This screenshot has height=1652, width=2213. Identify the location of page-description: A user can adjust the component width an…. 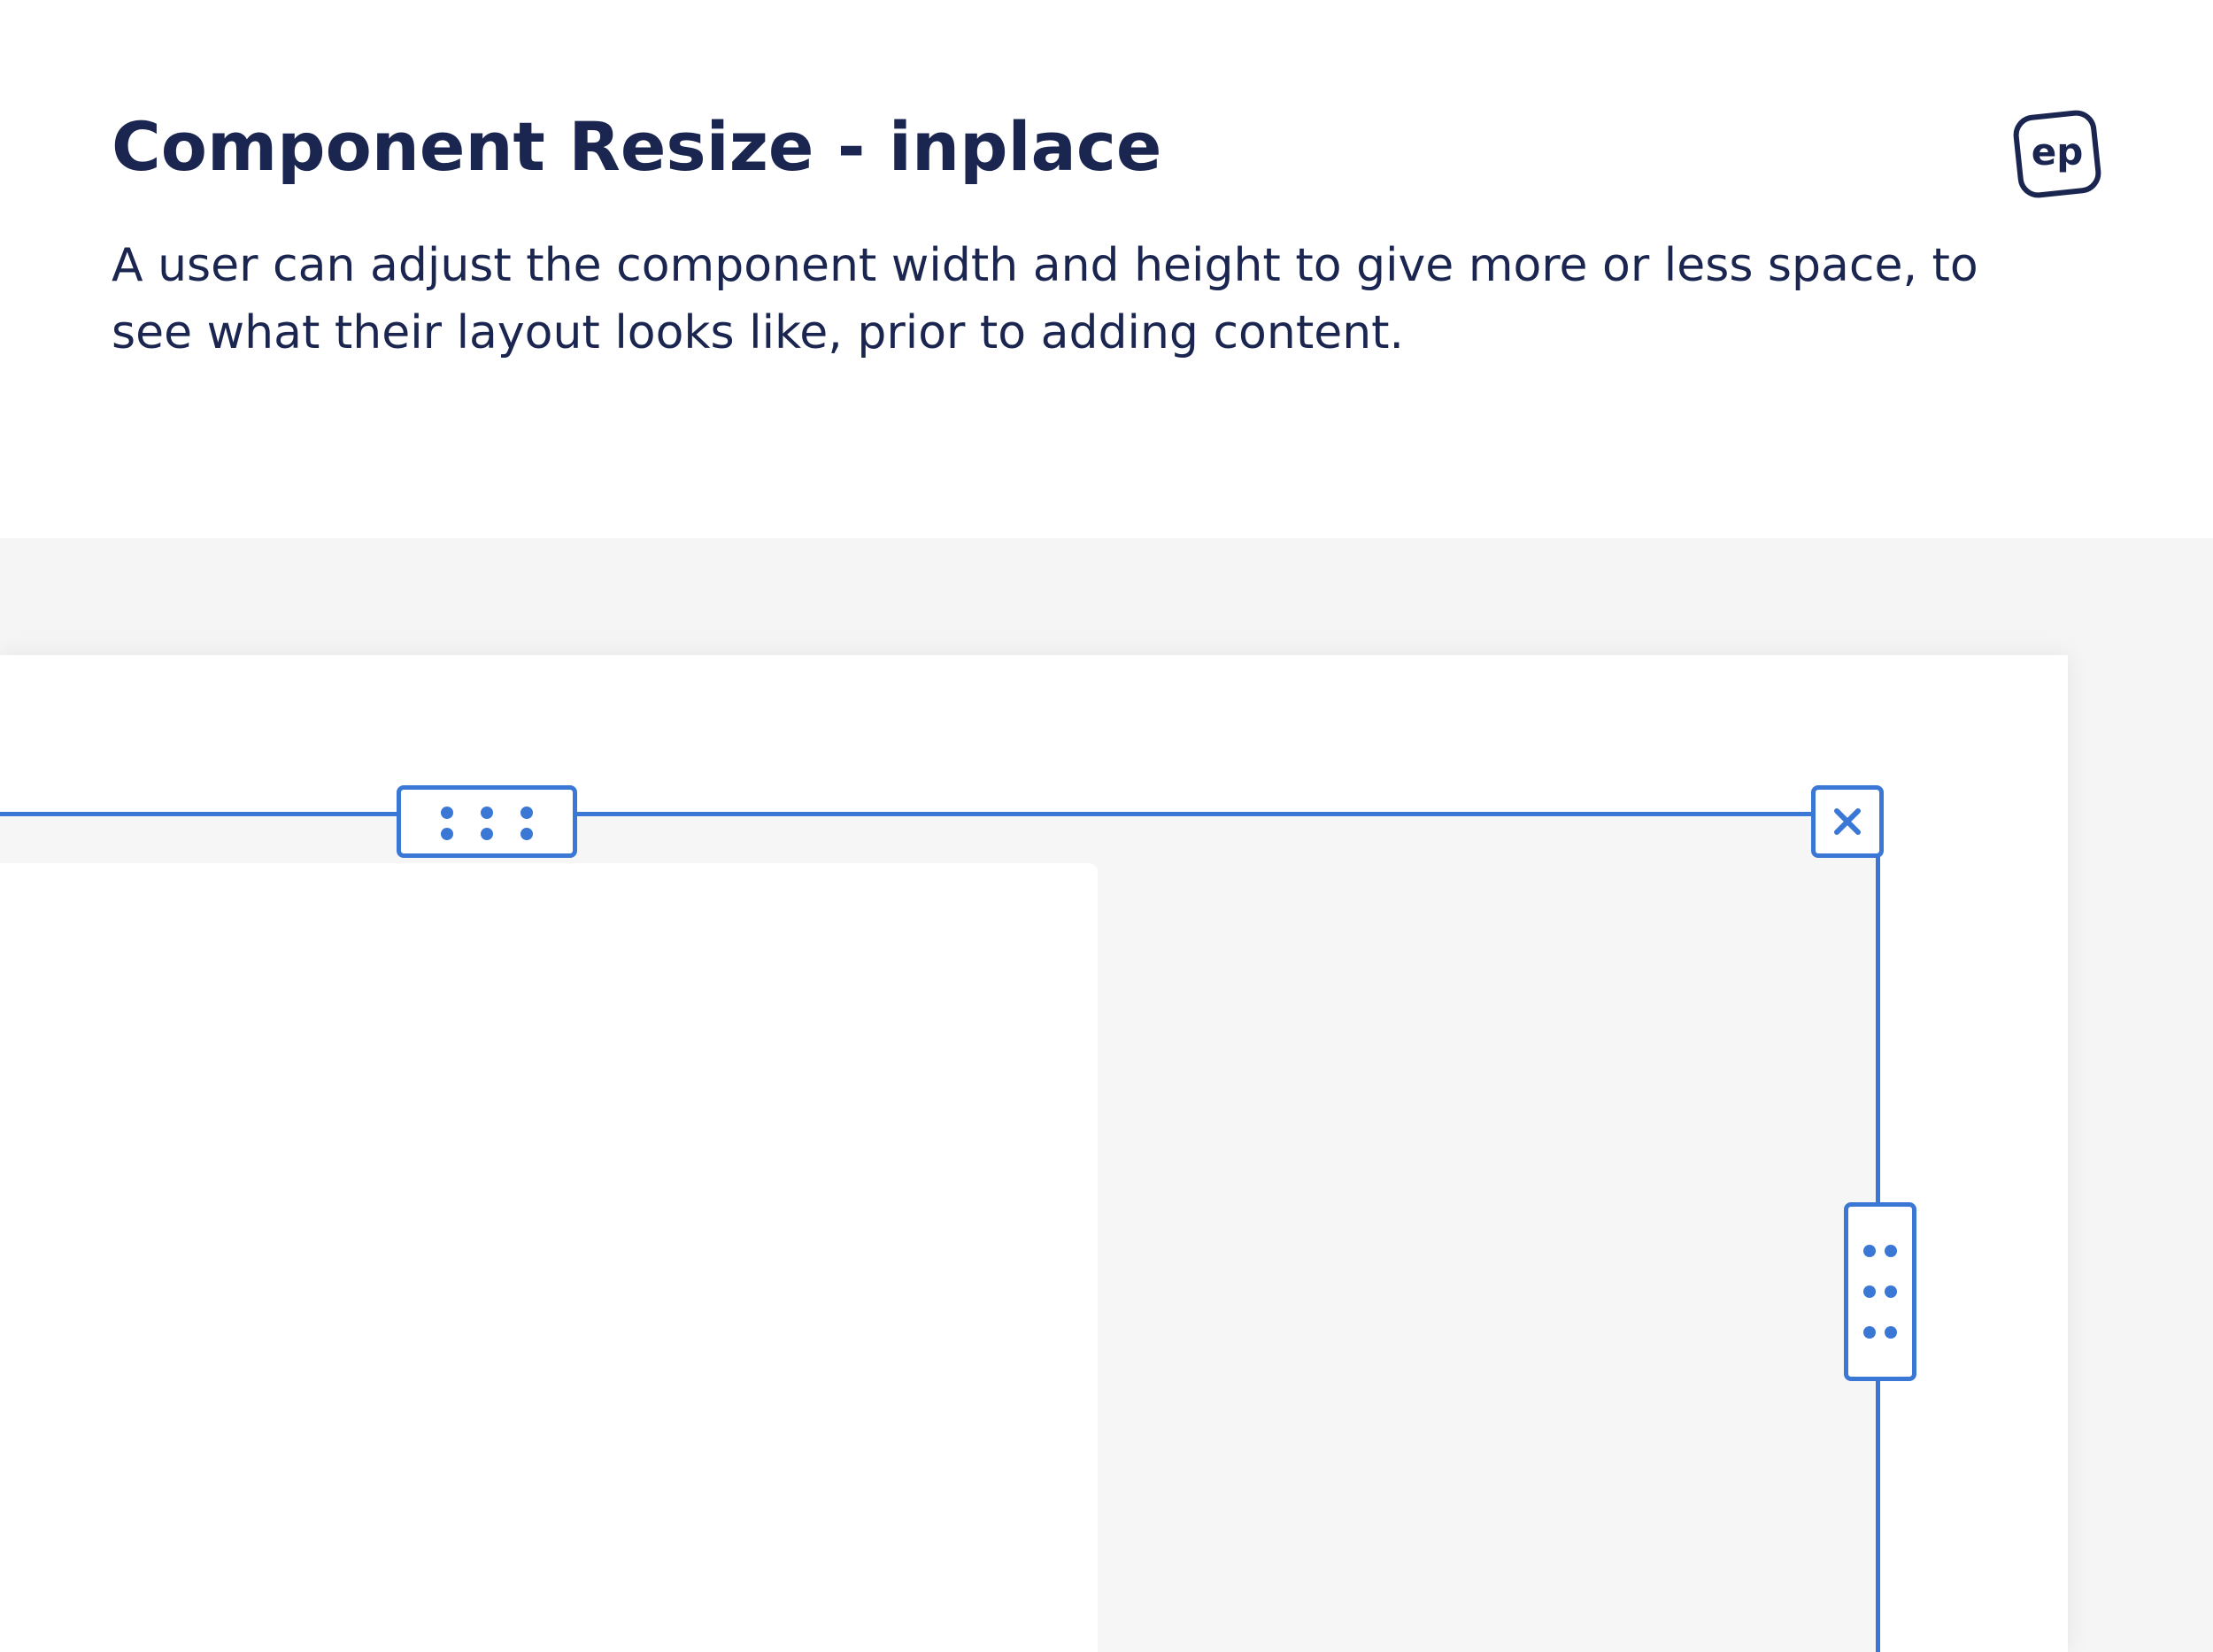
(1045, 299).